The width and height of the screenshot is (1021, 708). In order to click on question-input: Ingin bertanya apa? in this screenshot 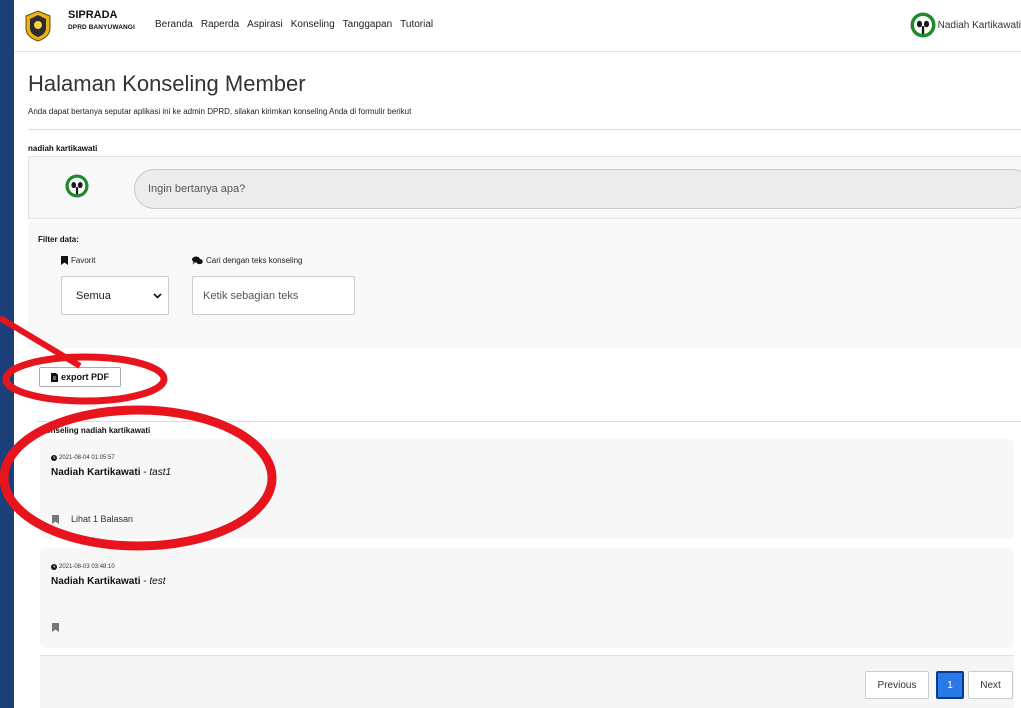, I will do `click(577, 189)`.